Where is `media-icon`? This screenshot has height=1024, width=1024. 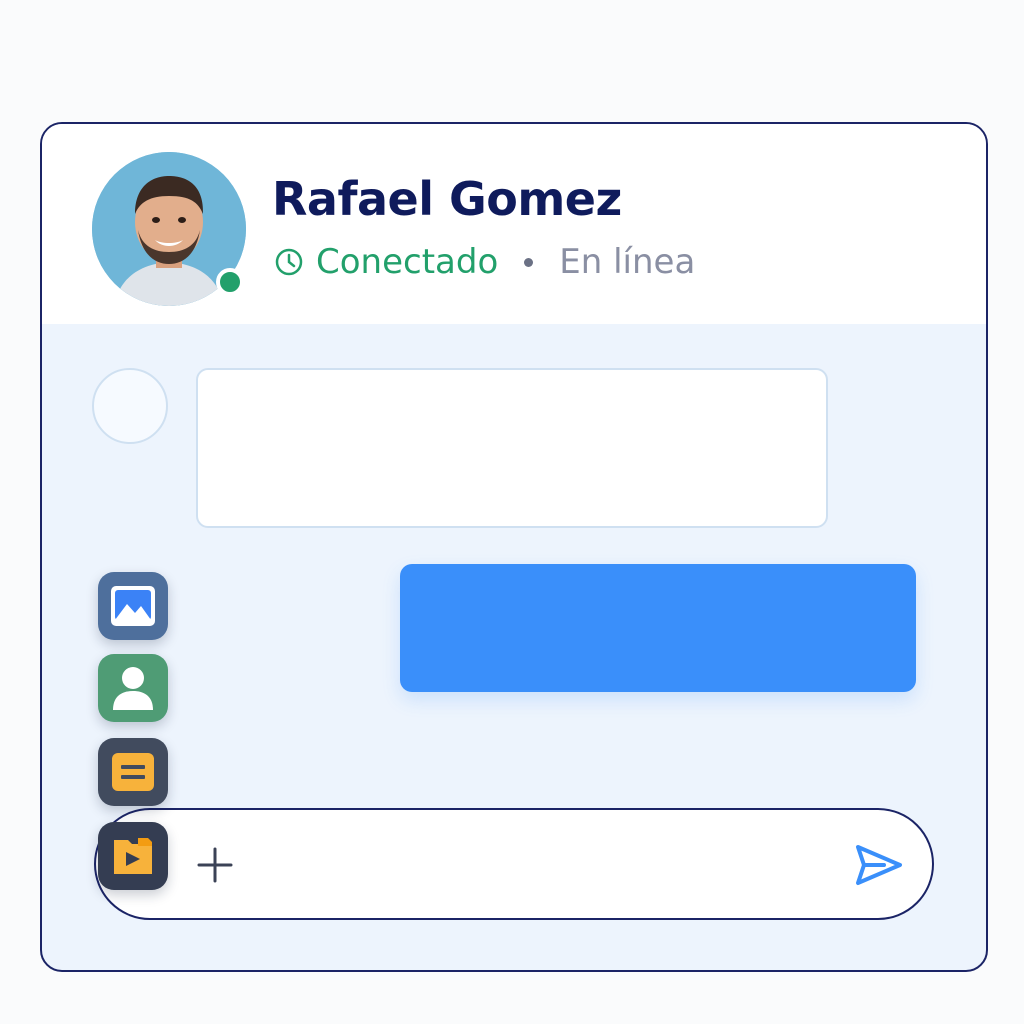
media-icon is located at coordinates (133, 856).